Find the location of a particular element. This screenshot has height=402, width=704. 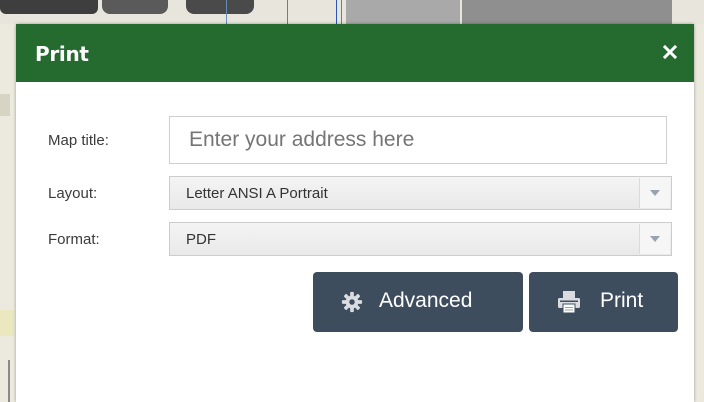

close-icon is located at coordinates (670, 52).